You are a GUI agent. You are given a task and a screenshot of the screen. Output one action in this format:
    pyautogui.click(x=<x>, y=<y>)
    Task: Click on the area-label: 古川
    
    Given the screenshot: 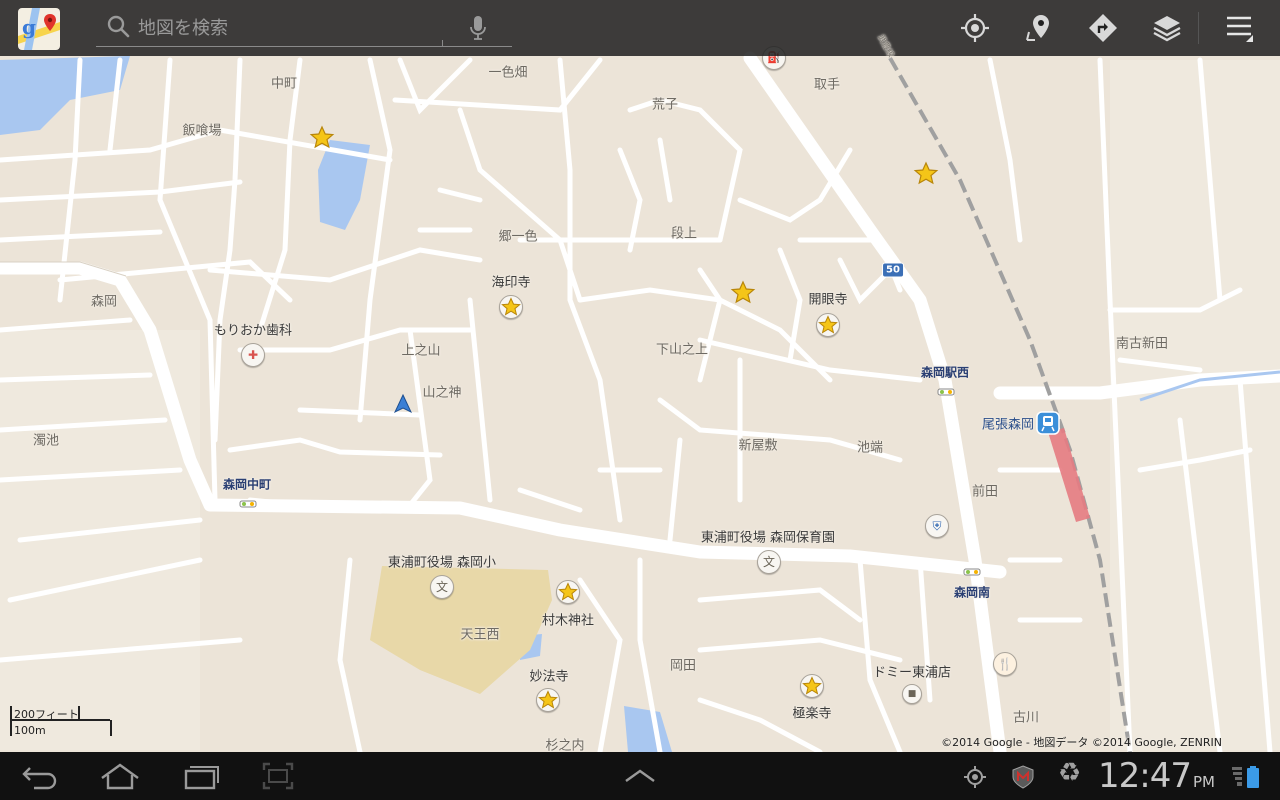 What is the action you would take?
    pyautogui.click(x=1026, y=718)
    